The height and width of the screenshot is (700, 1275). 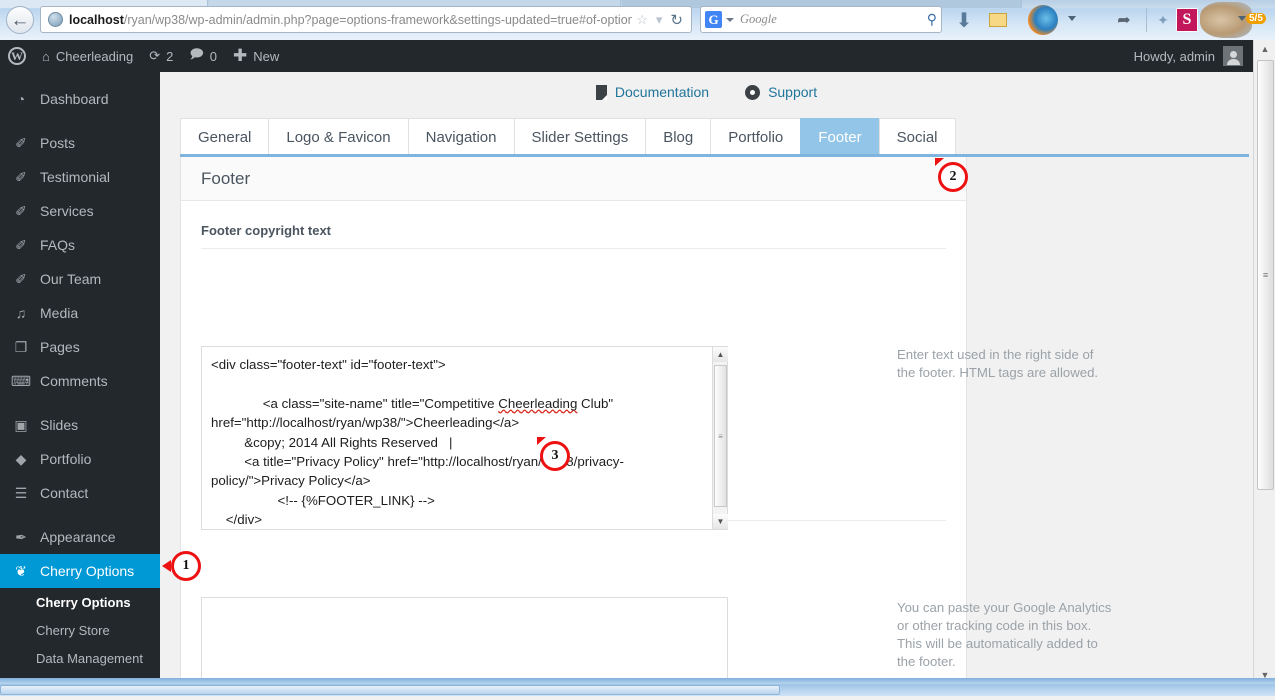 What do you see at coordinates (781, 92) in the screenshot?
I see `support-link: Support` at bounding box center [781, 92].